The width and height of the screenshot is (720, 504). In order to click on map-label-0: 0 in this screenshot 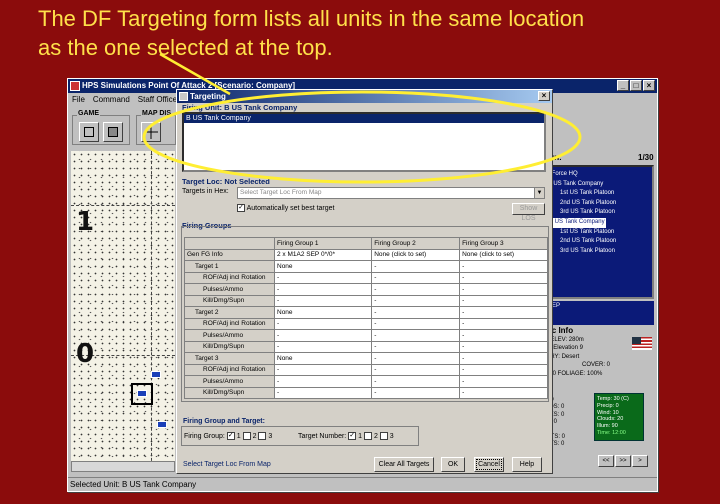, I will do `click(85, 354)`.